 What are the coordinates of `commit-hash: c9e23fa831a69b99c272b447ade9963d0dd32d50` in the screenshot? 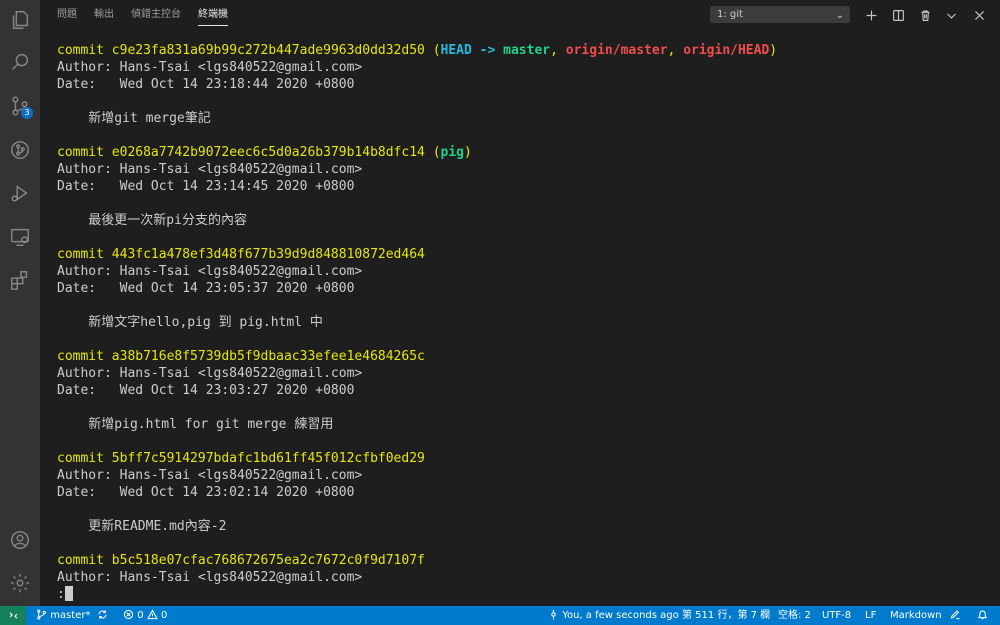 It's located at (268, 50).